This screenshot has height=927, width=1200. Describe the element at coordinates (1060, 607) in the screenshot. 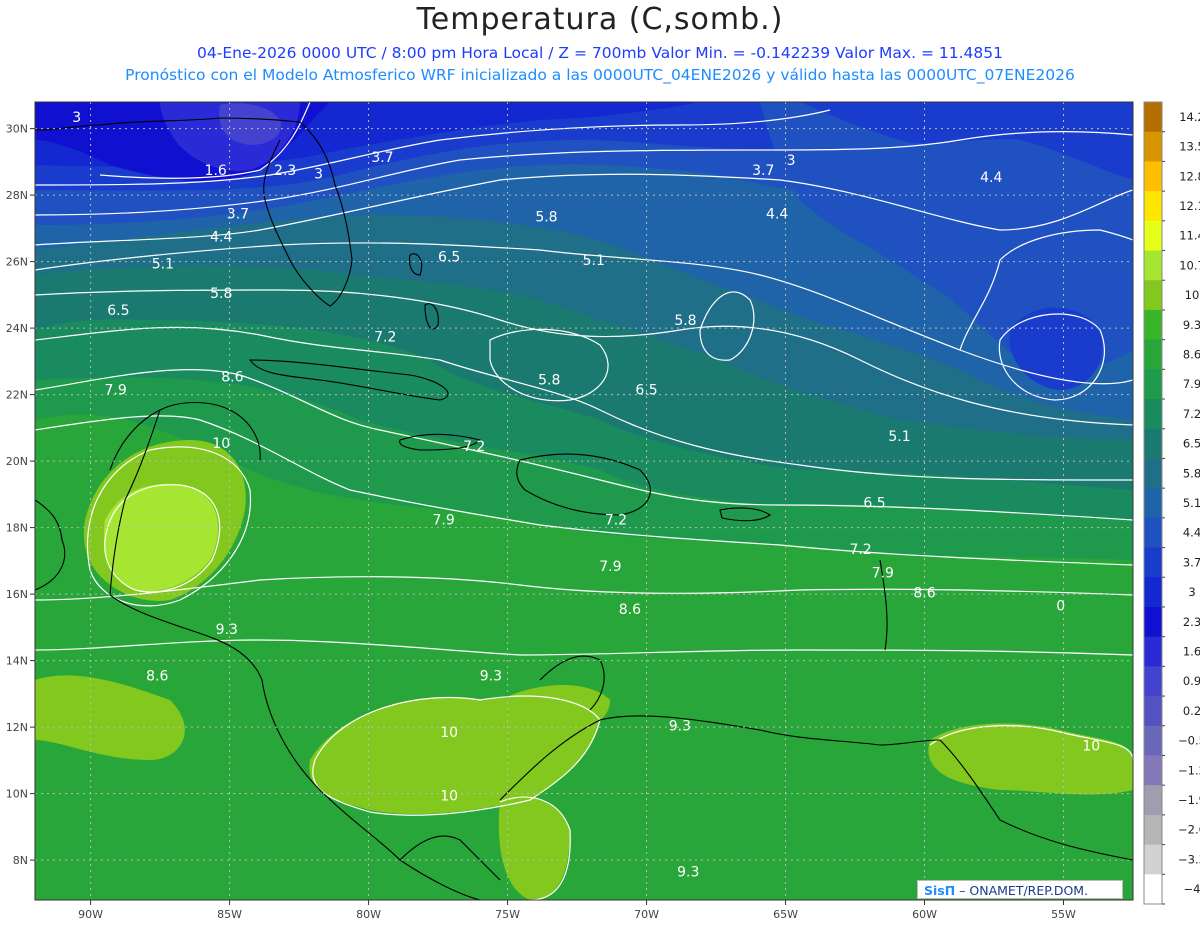

I see `contour-label: 0` at that location.